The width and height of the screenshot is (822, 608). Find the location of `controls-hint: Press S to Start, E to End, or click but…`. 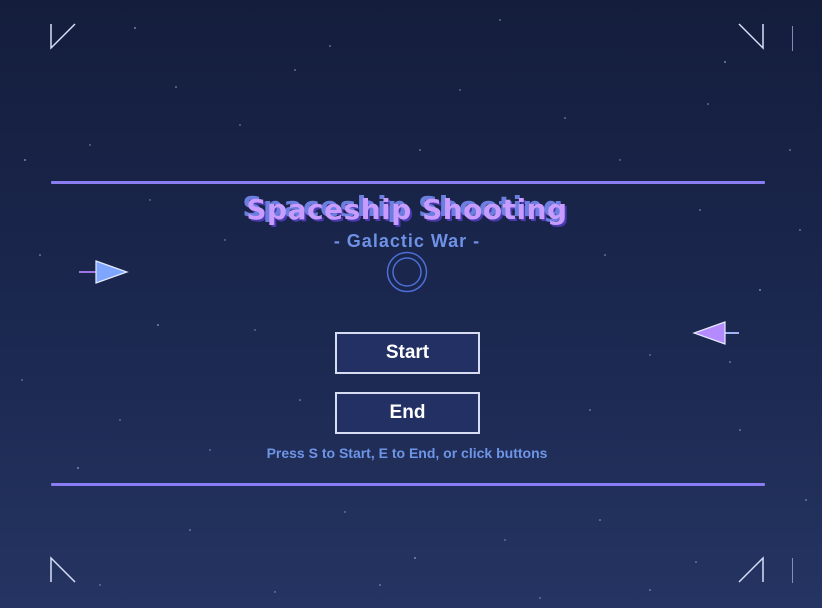

controls-hint: Press S to Start, E to End, or click but… is located at coordinates (407, 453).